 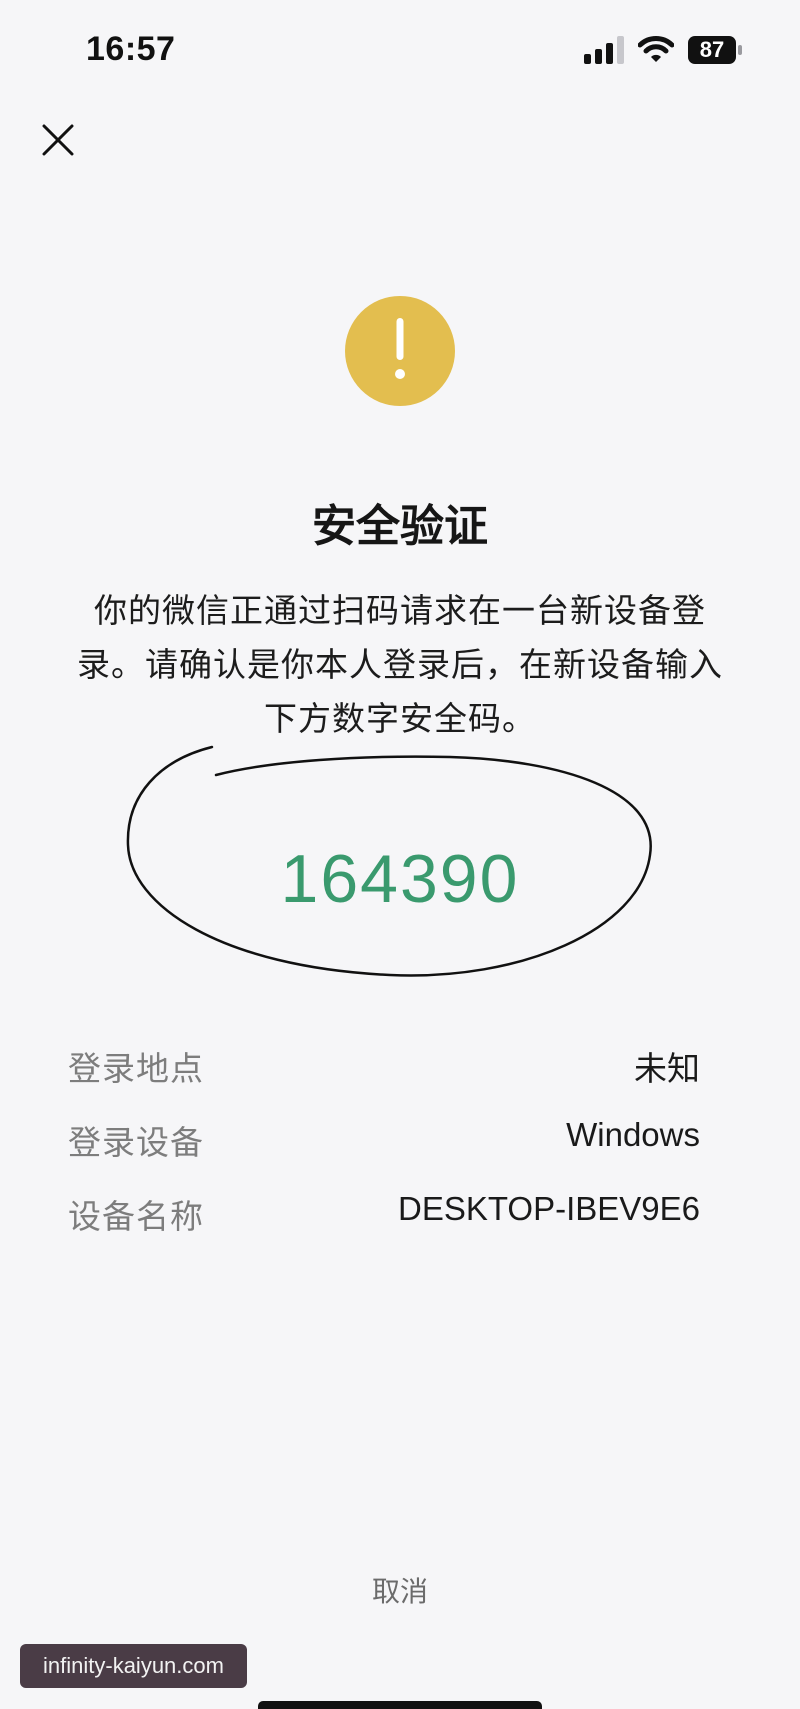 What do you see at coordinates (712, 49) in the screenshot?
I see `battery-level: 87` at bounding box center [712, 49].